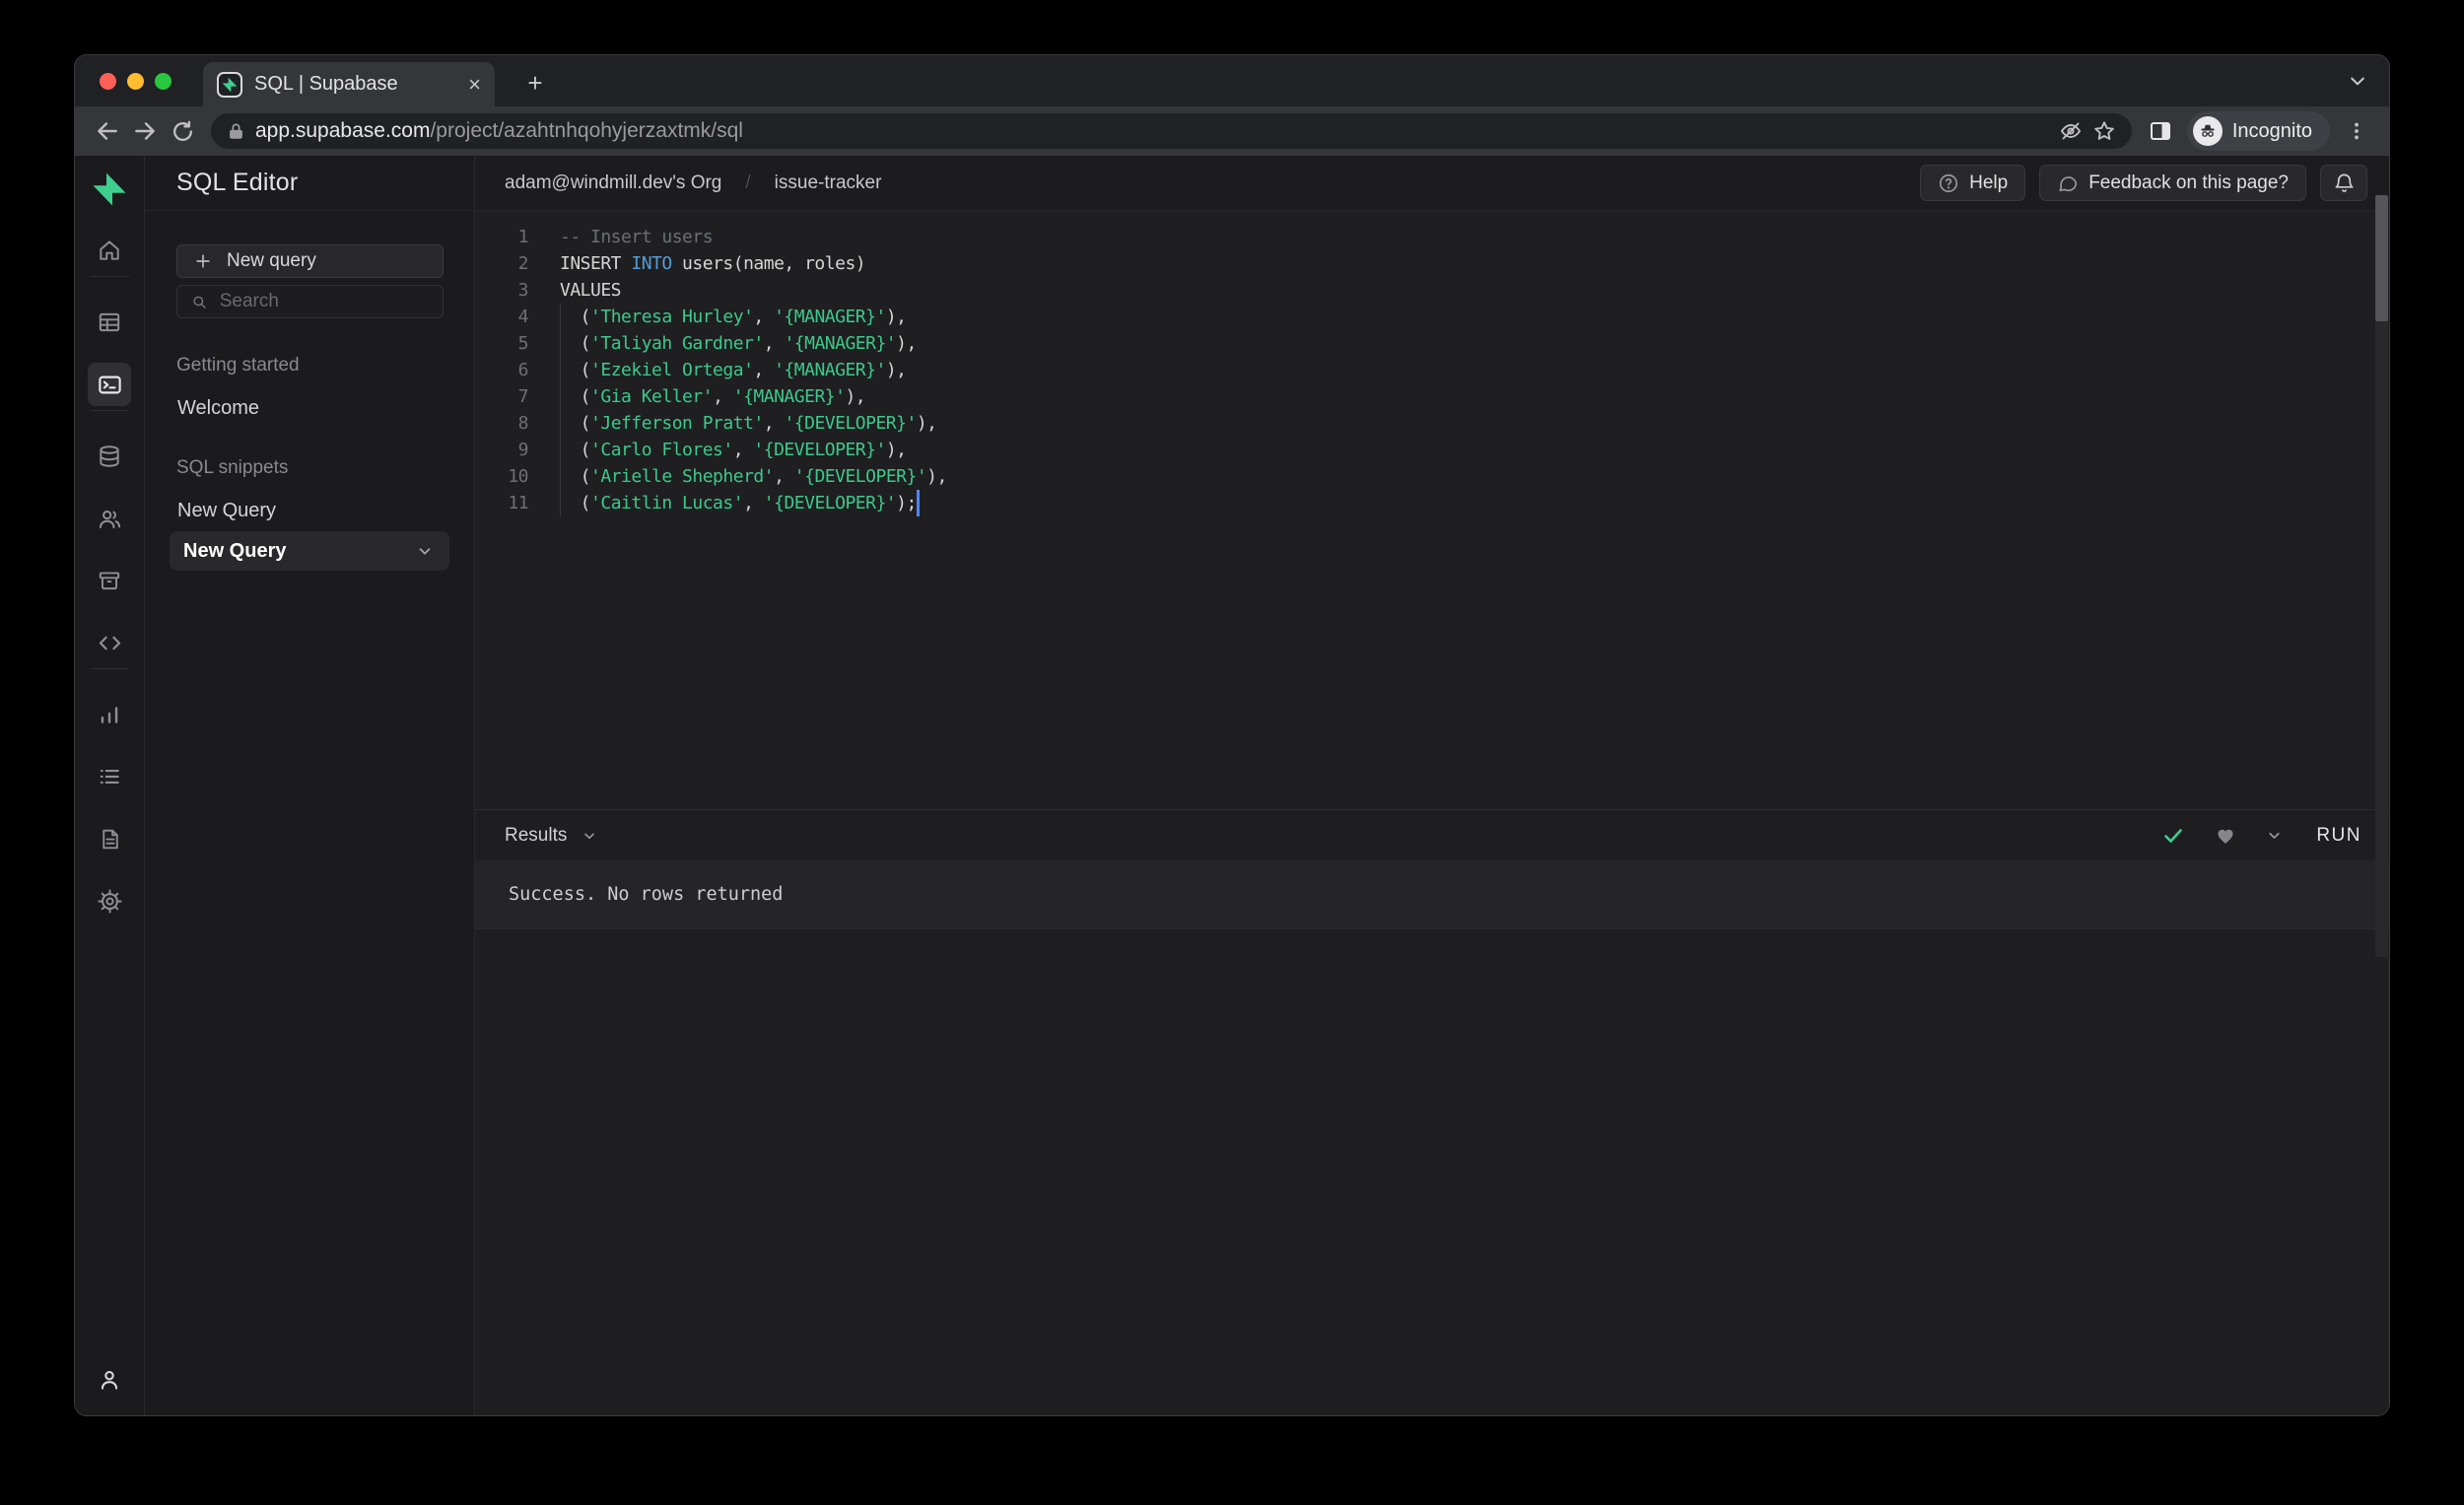 The image size is (2464, 1505). I want to click on code-line: 3 VALUES, so click(1432, 290).